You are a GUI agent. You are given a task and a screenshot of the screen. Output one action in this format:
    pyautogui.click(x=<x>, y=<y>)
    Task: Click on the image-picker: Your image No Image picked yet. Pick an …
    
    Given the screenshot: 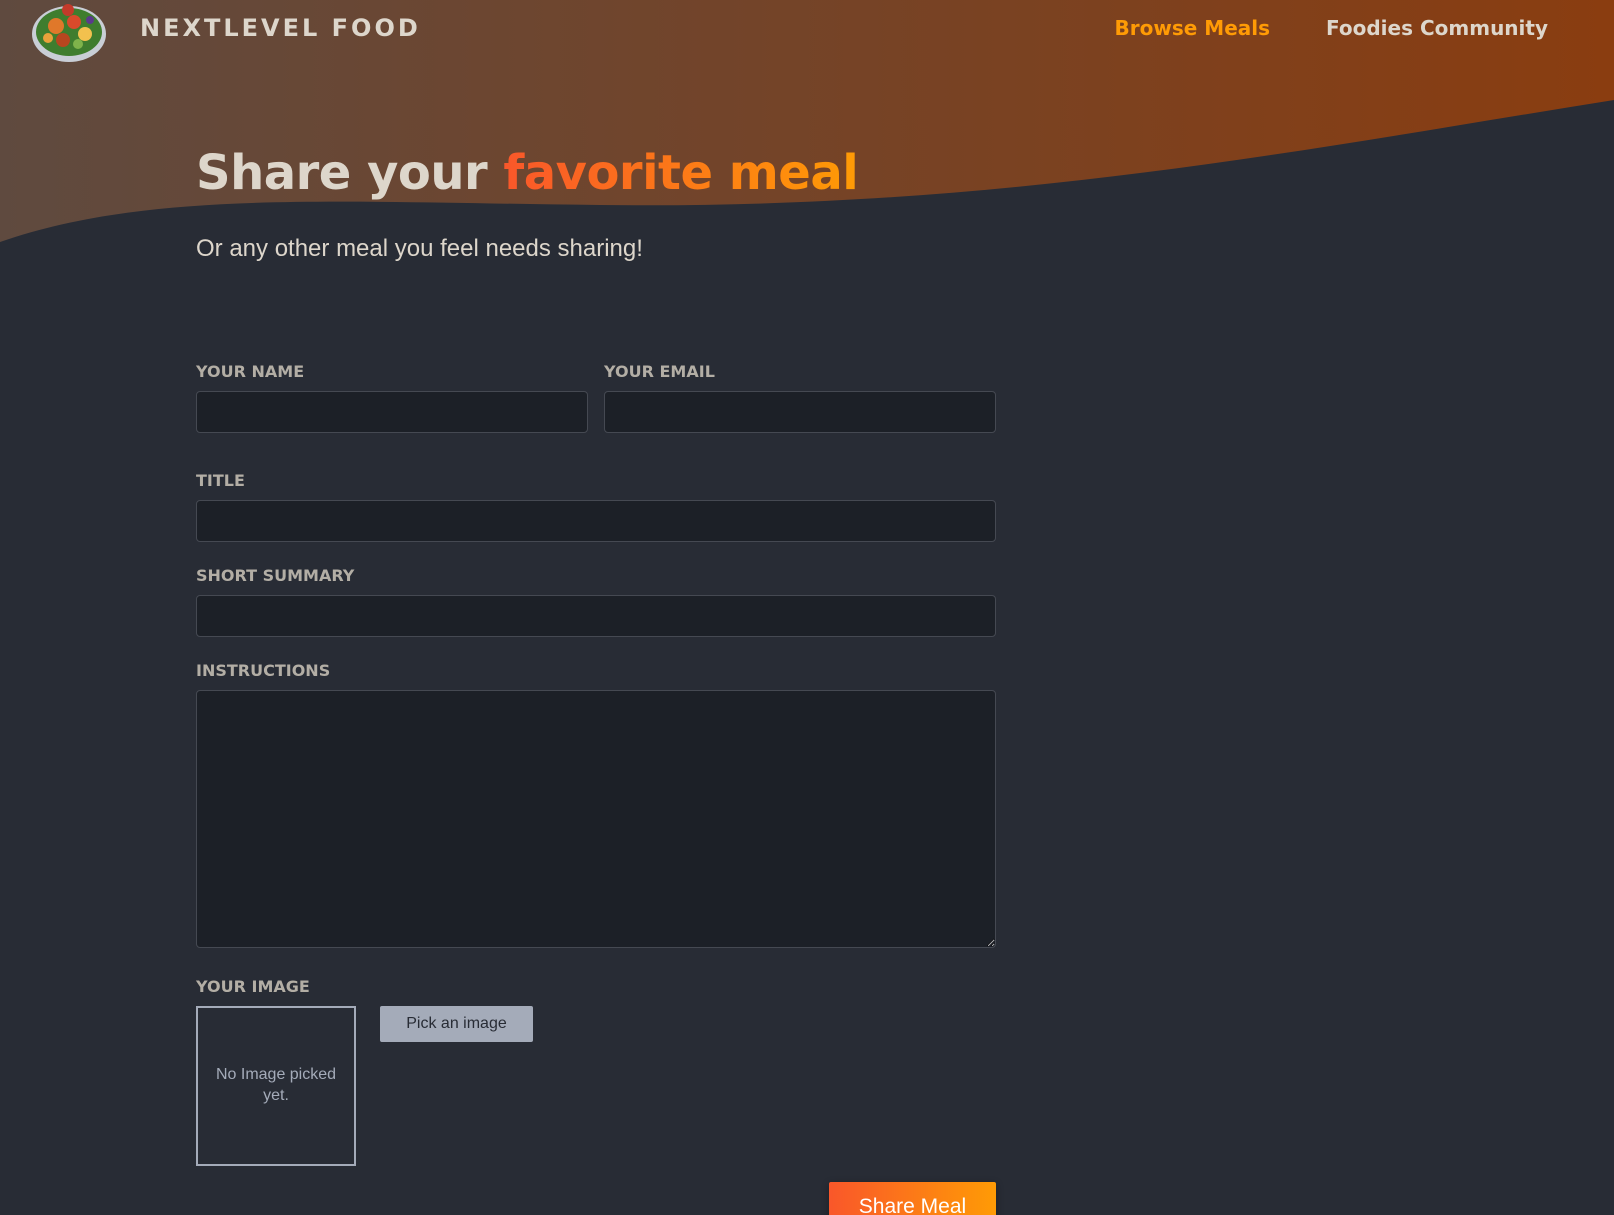 What is the action you would take?
    pyautogui.click(x=596, y=1071)
    